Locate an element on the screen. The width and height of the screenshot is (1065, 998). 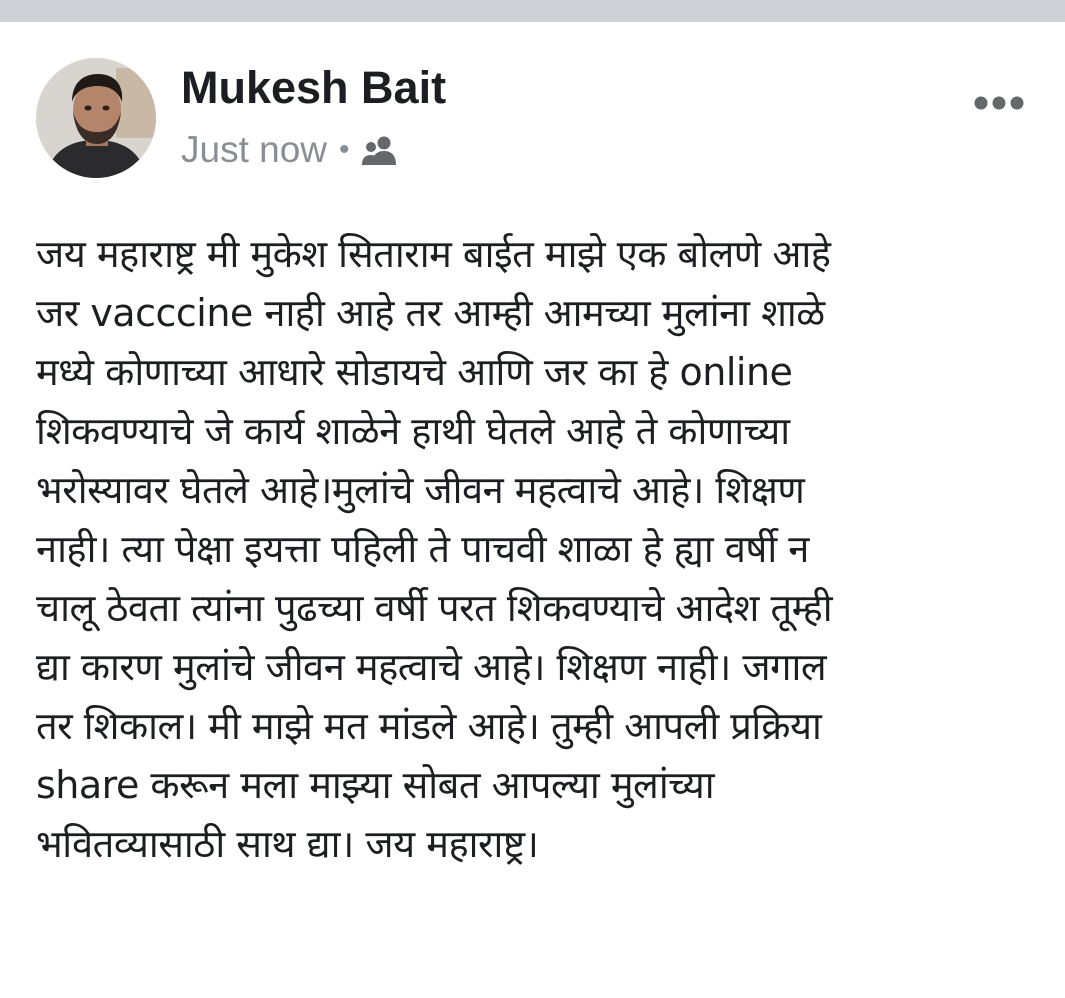
profile-photo is located at coordinates (96, 118).